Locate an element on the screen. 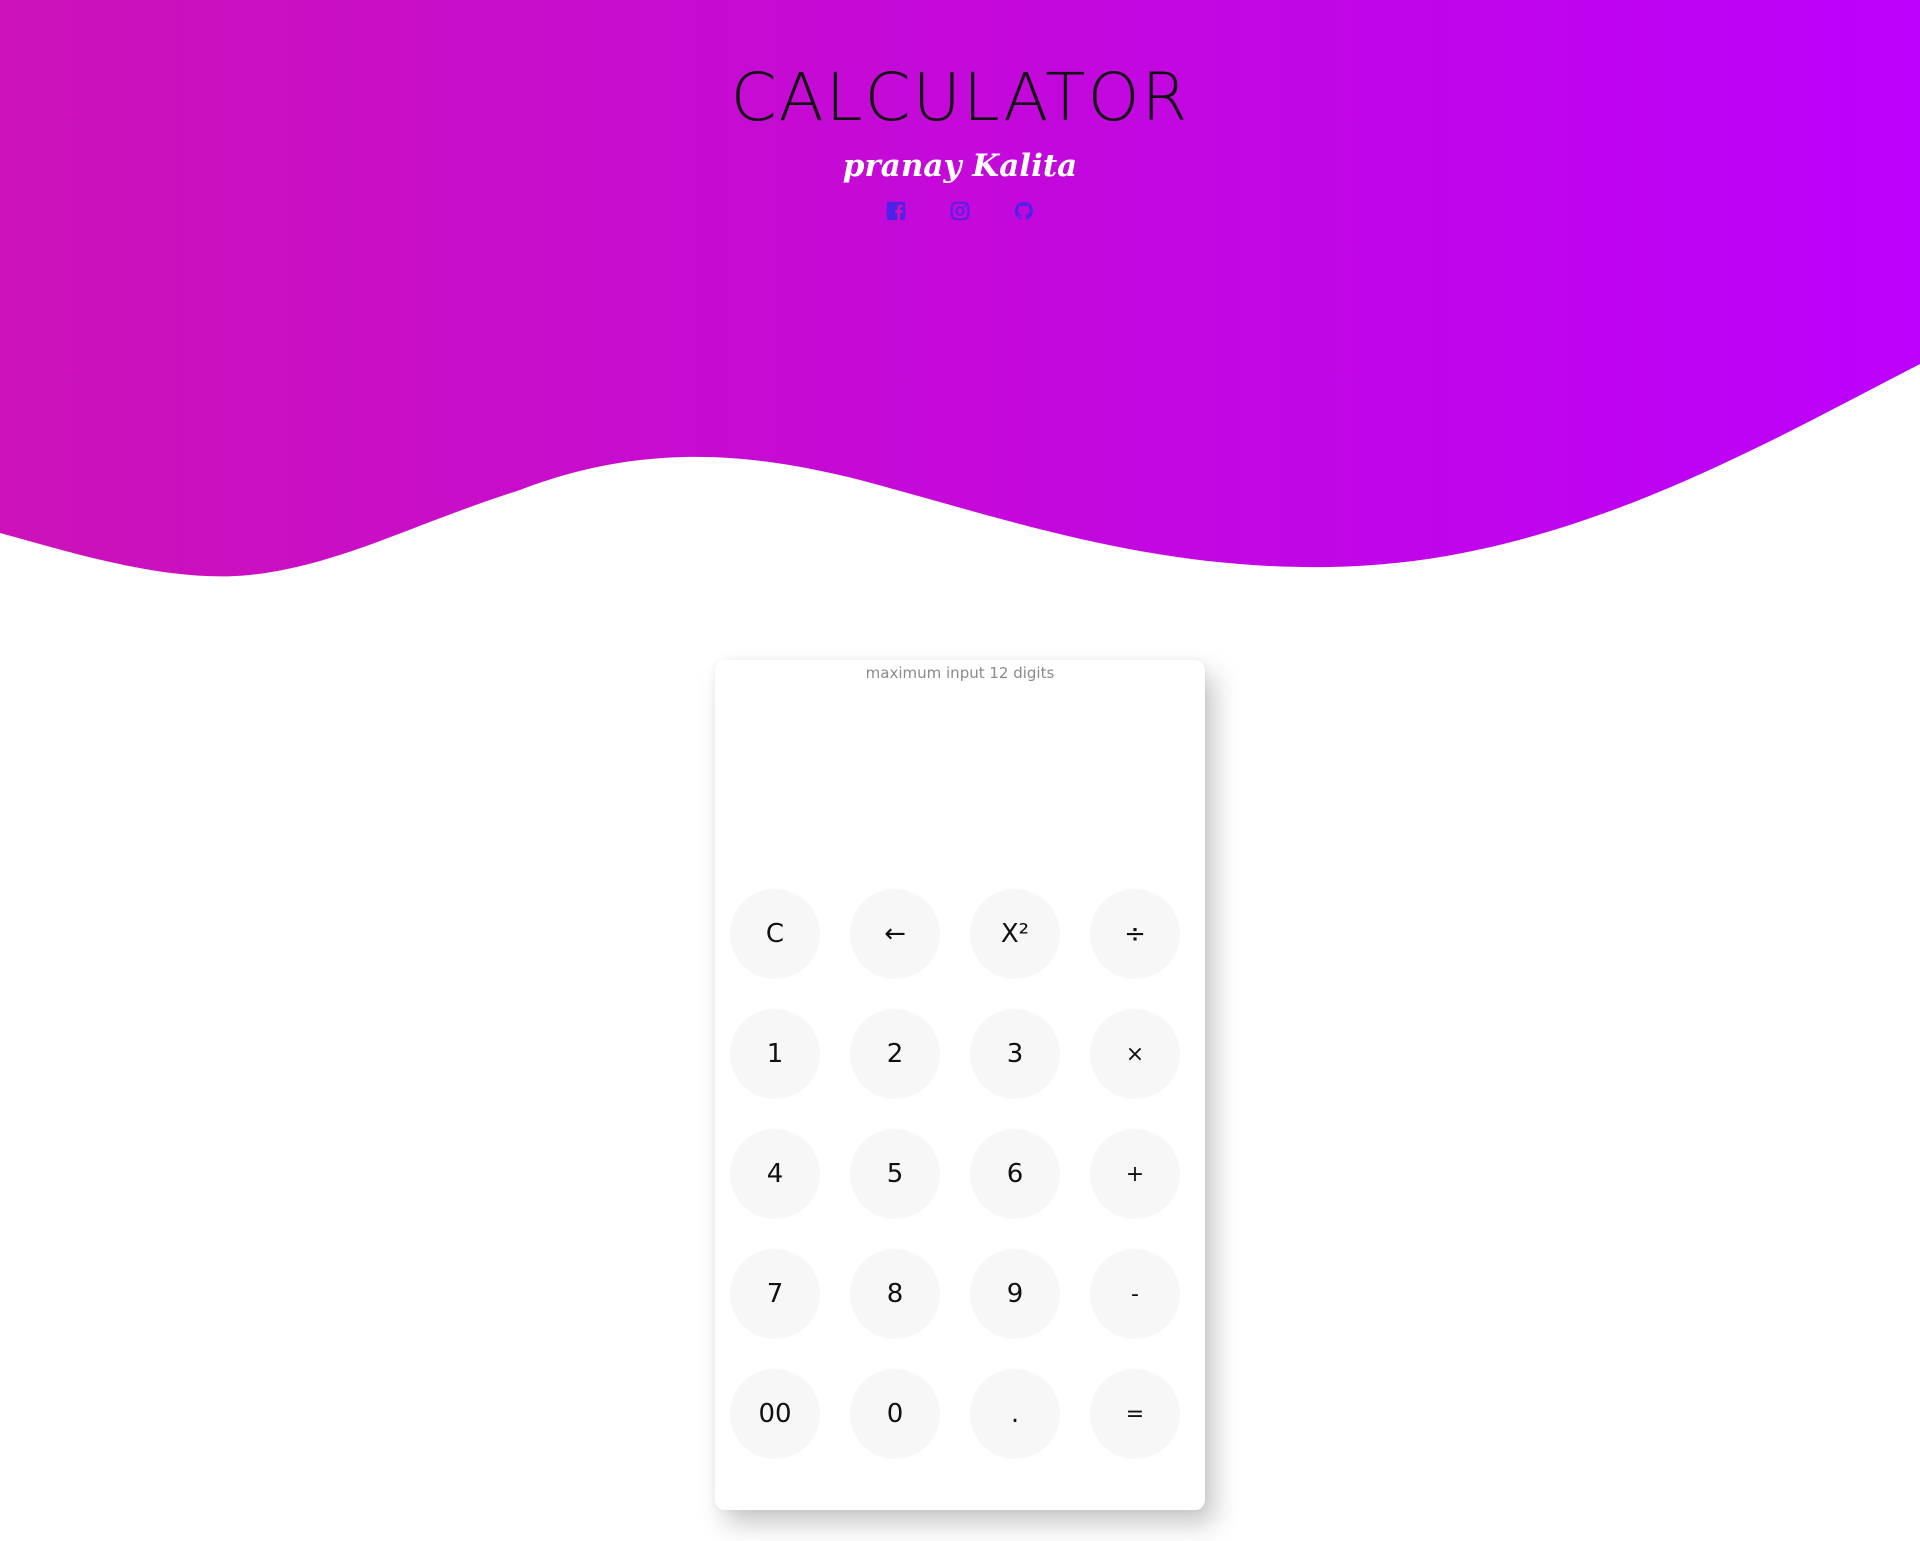 This screenshot has width=1920, height=1541. double-zero-button: 00 is located at coordinates (775, 1414).